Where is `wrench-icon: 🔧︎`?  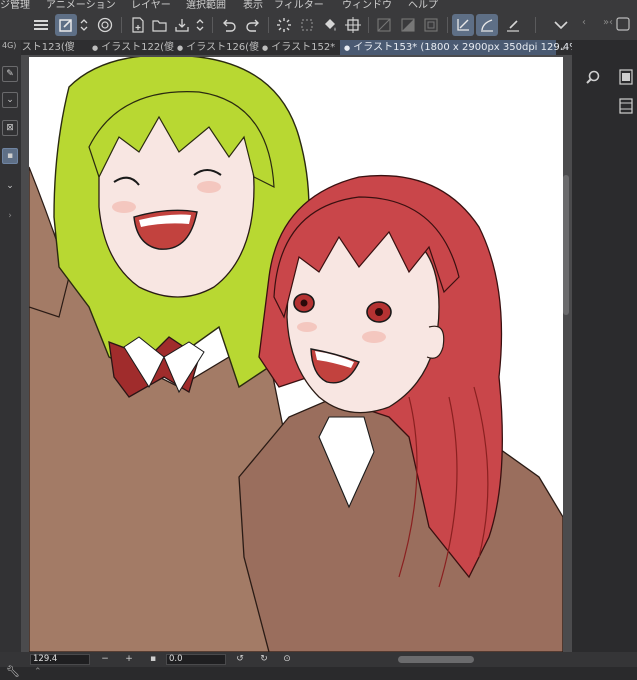
wrench-icon: 🔧︎ is located at coordinates (13, 671).